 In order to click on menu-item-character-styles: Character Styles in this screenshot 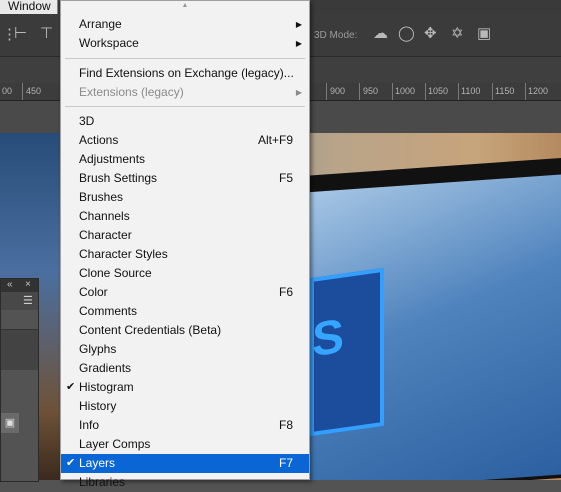, I will do `click(185, 254)`.